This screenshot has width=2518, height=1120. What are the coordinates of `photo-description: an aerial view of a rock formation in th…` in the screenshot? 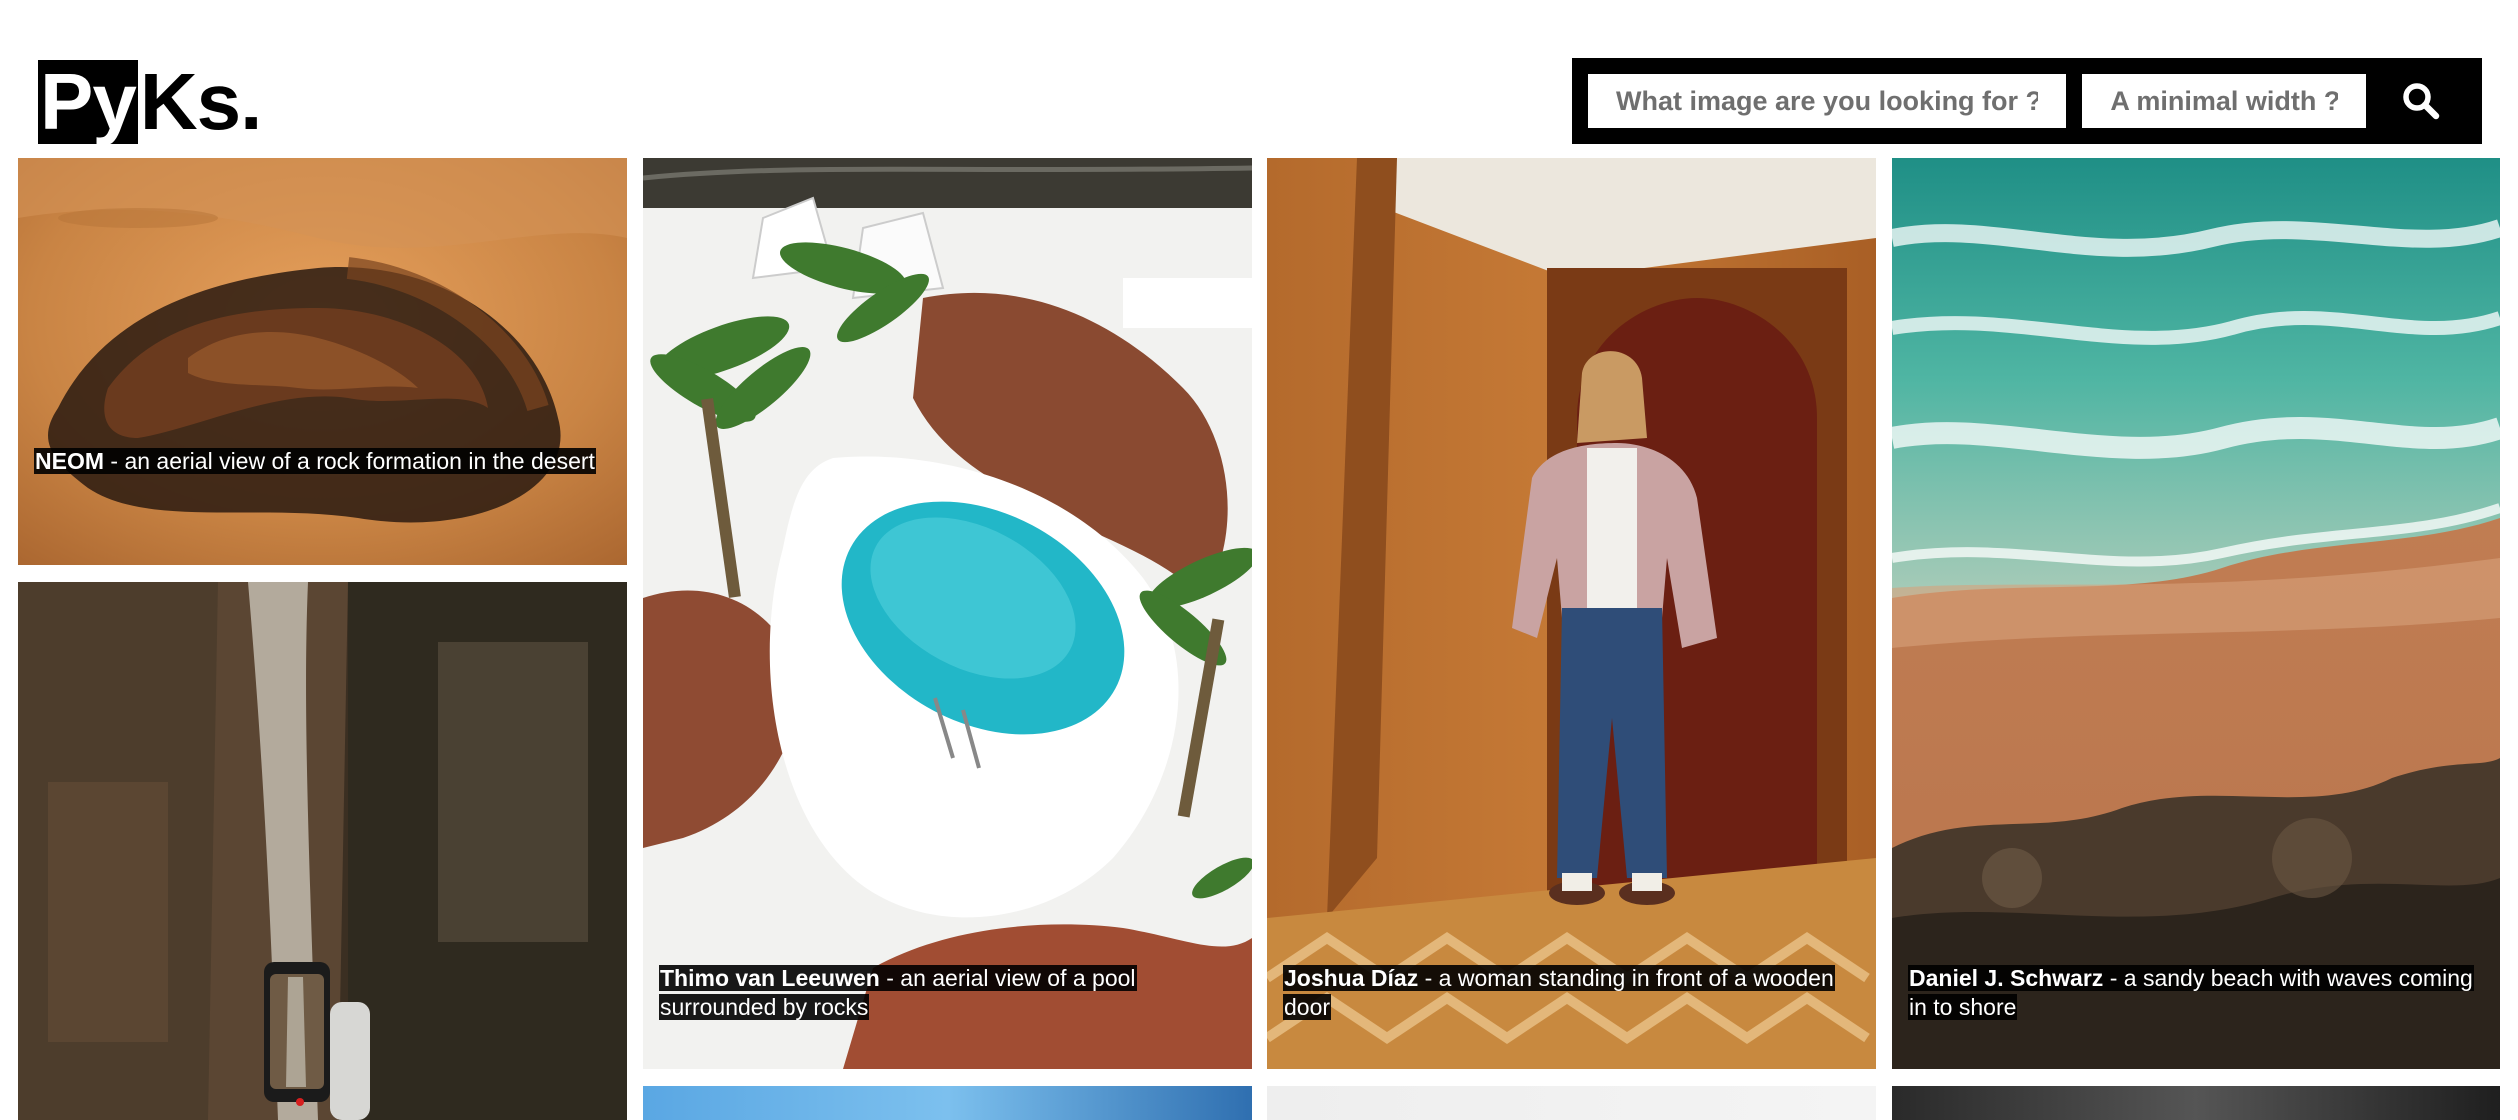 It's located at (359, 461).